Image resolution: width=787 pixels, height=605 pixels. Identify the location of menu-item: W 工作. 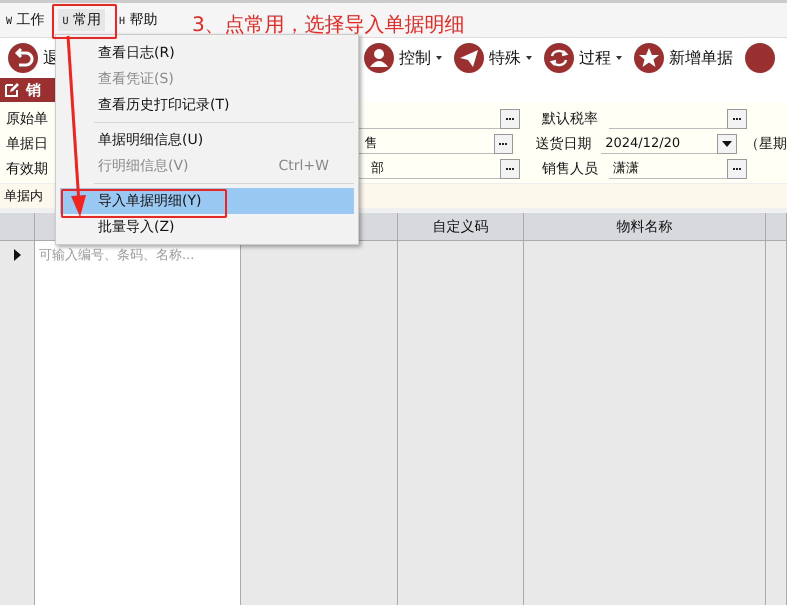
(25, 20).